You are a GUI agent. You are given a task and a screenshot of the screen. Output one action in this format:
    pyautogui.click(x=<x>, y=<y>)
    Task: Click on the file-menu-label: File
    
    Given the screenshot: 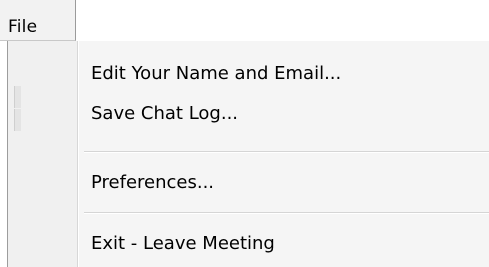 What is the action you would take?
    pyautogui.click(x=23, y=27)
    